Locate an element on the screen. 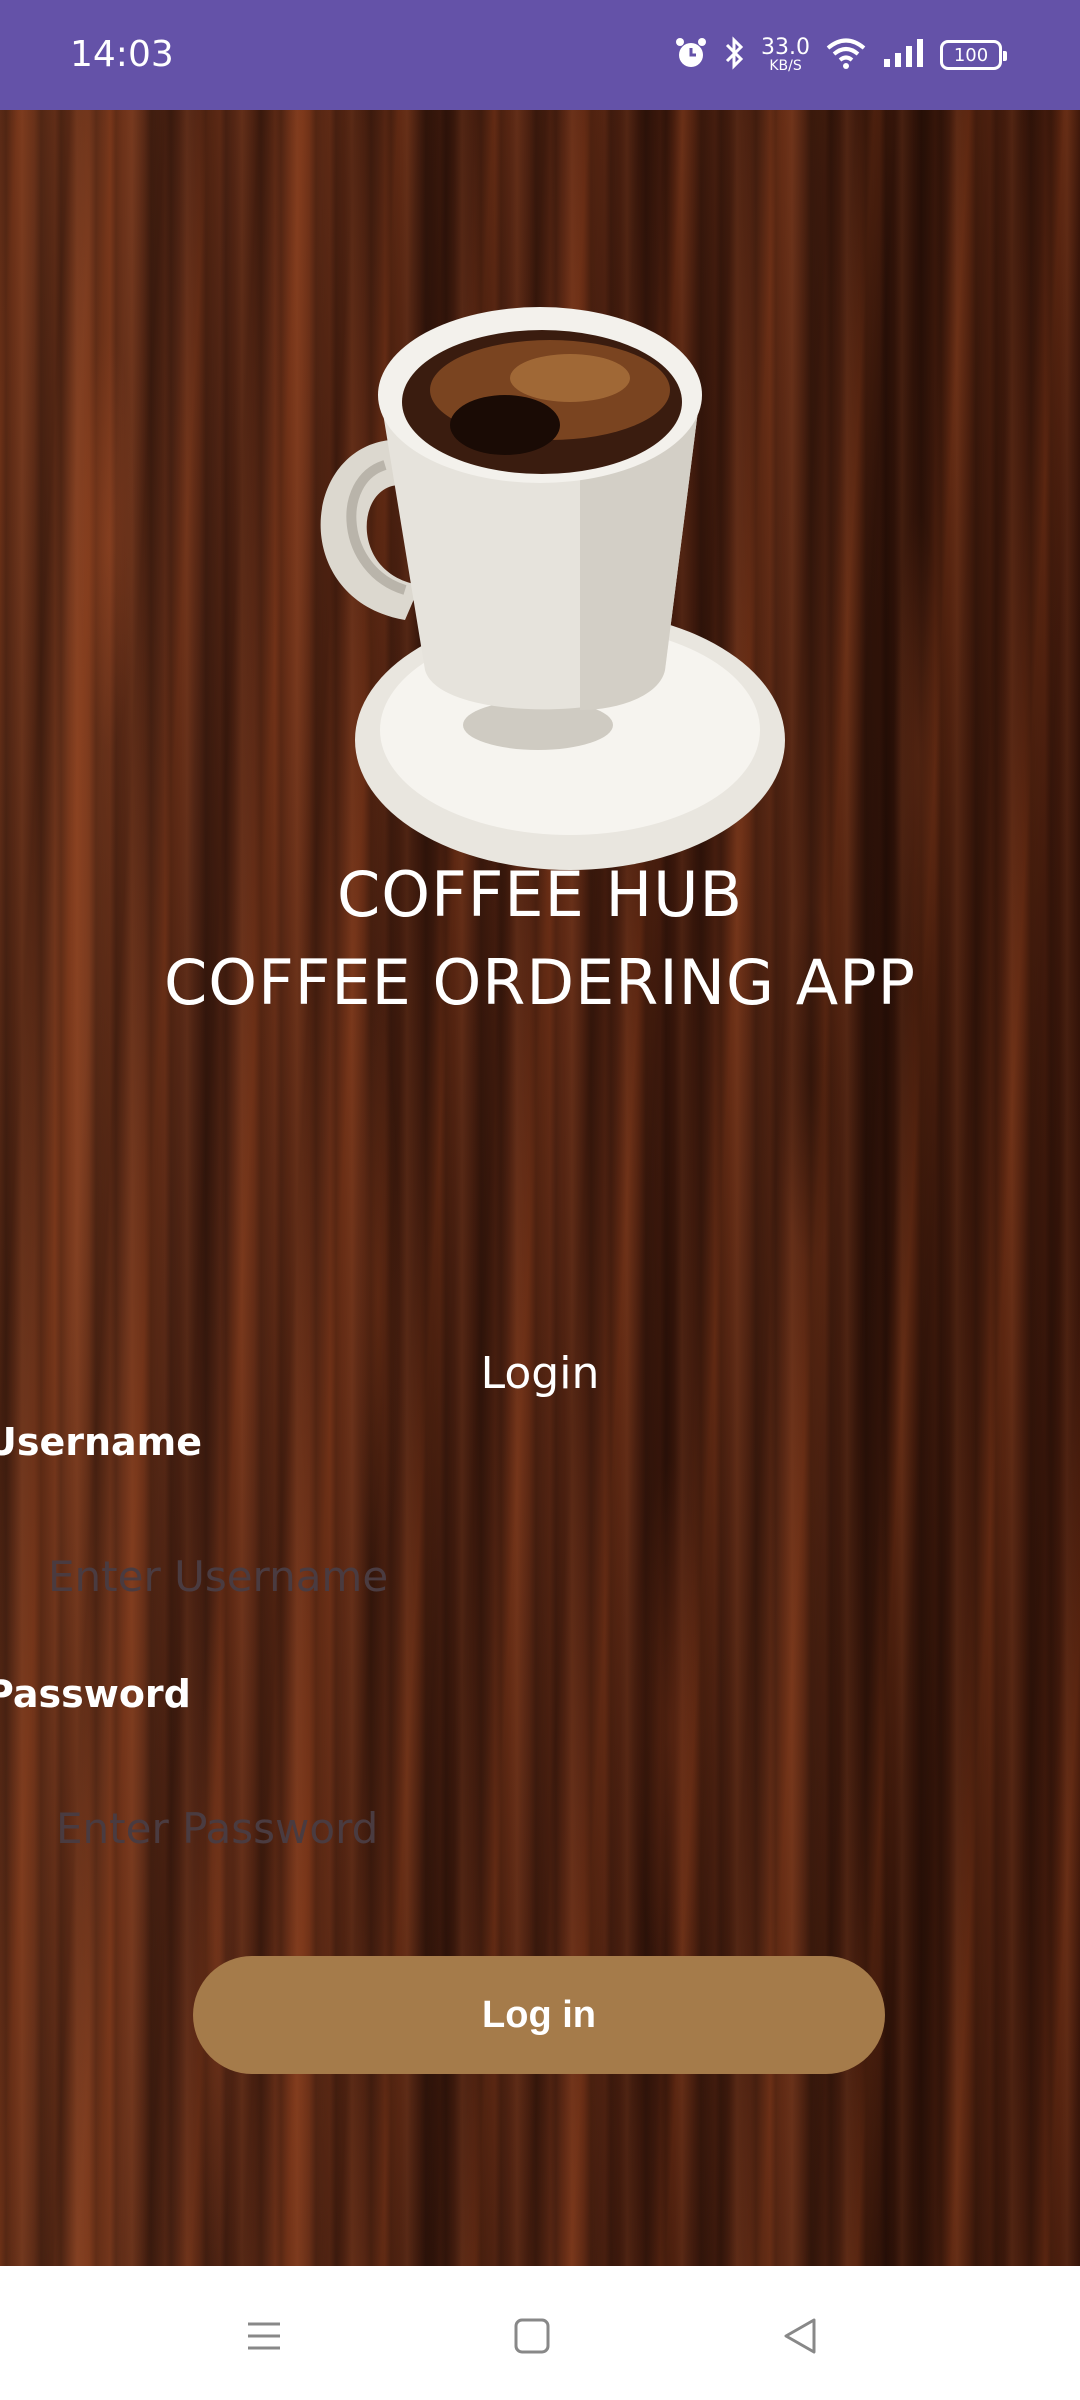  alarm-icon is located at coordinates (691, 55).